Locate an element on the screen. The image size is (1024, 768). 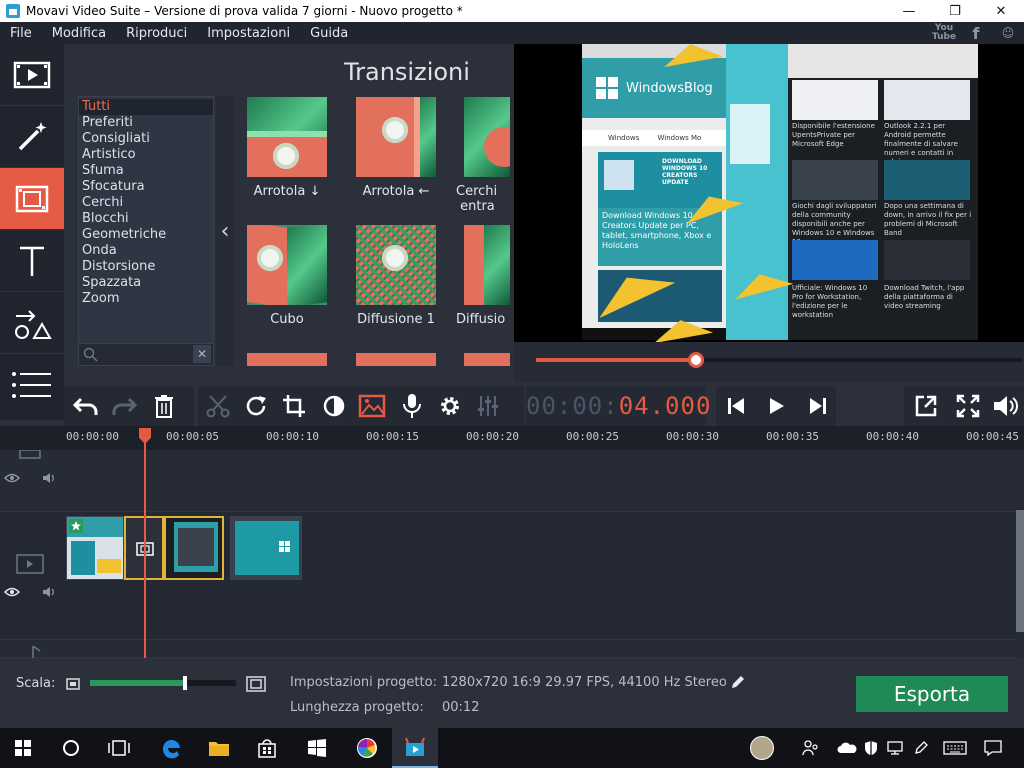
category-item: Artistico is located at coordinates (146, 155).